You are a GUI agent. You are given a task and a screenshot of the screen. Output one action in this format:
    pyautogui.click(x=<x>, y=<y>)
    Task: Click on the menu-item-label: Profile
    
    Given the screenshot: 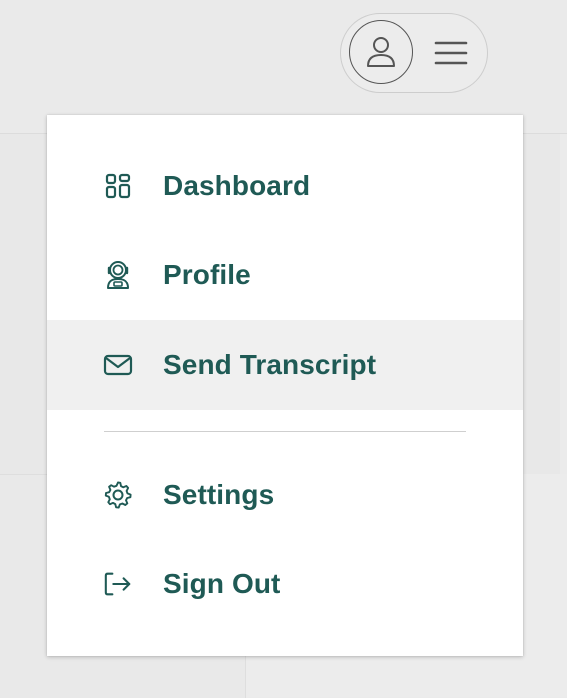 What is the action you would take?
    pyautogui.click(x=207, y=274)
    